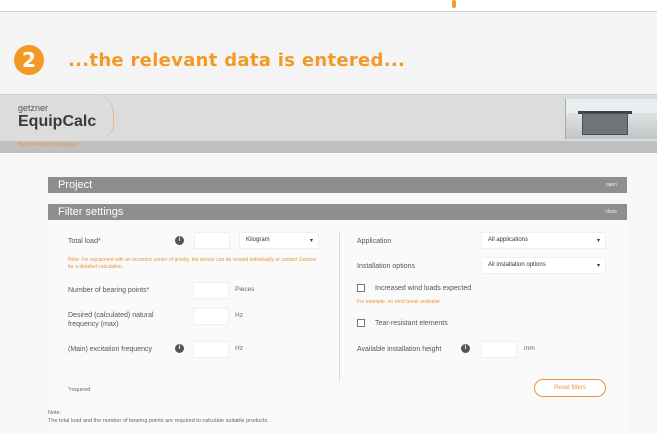 This screenshot has height=434, width=657. Describe the element at coordinates (33, 108) in the screenshot. I see `brand-logo: getzner` at that location.